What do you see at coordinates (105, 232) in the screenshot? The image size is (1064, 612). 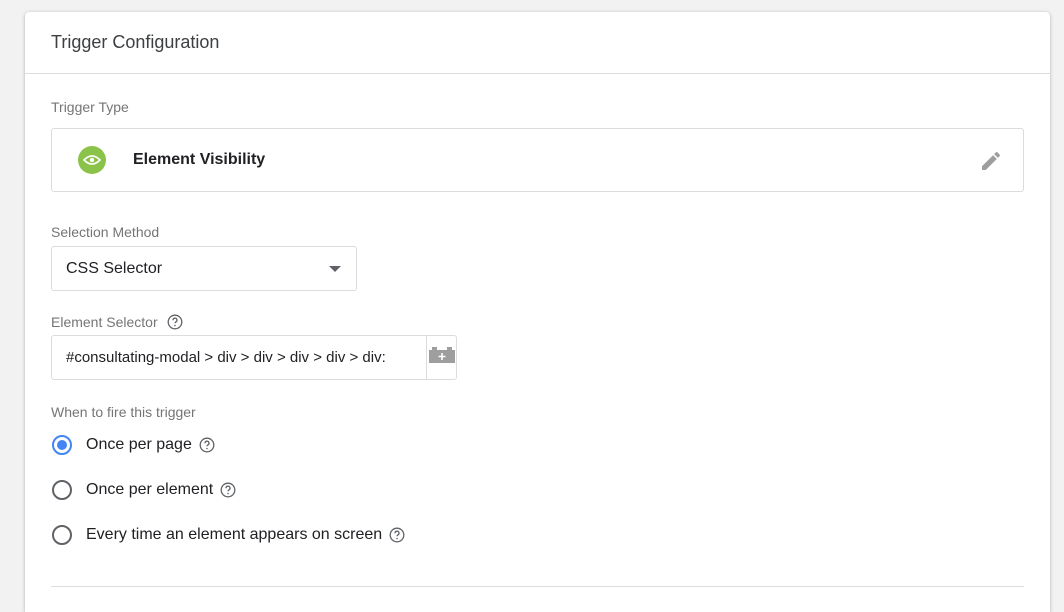 I see `selection-method-label: Selection Method` at bounding box center [105, 232].